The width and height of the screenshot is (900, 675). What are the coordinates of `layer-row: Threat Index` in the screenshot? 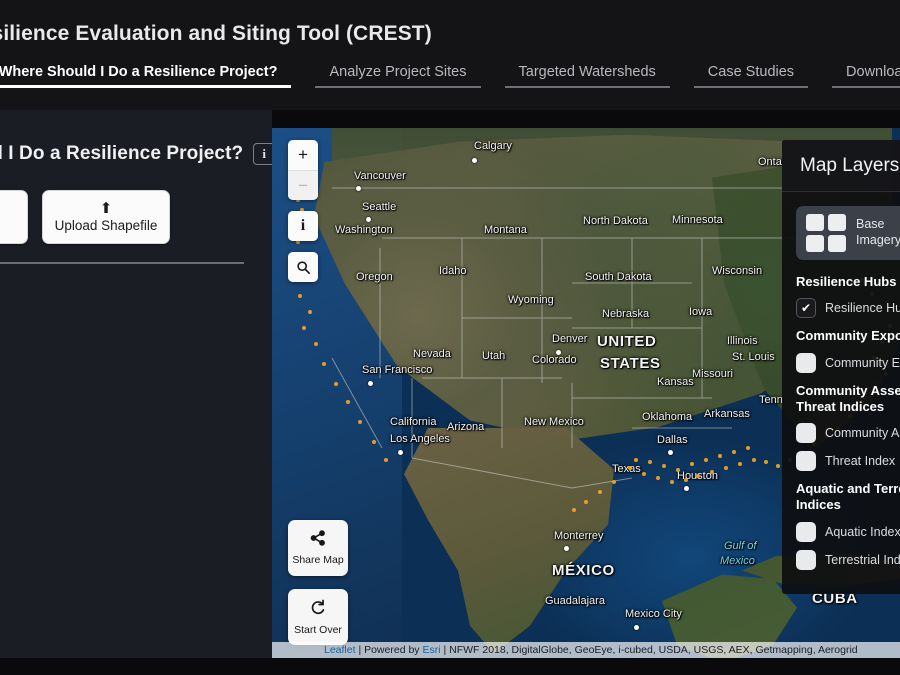 It's located at (848, 461).